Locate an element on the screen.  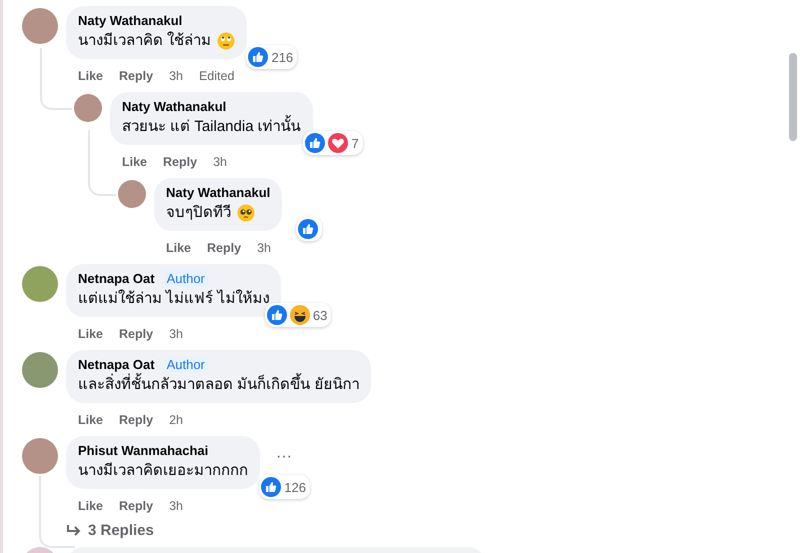
reaction-count: 216 is located at coordinates (282, 57).